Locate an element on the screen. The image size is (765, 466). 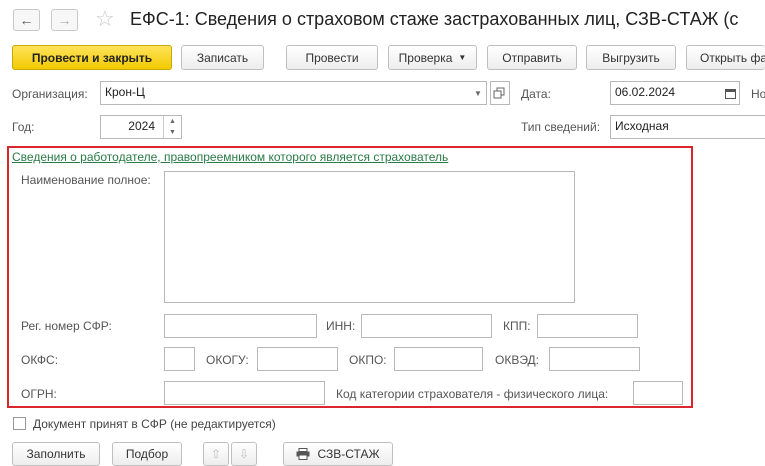
organization-label: Организация: is located at coordinates (50, 94).